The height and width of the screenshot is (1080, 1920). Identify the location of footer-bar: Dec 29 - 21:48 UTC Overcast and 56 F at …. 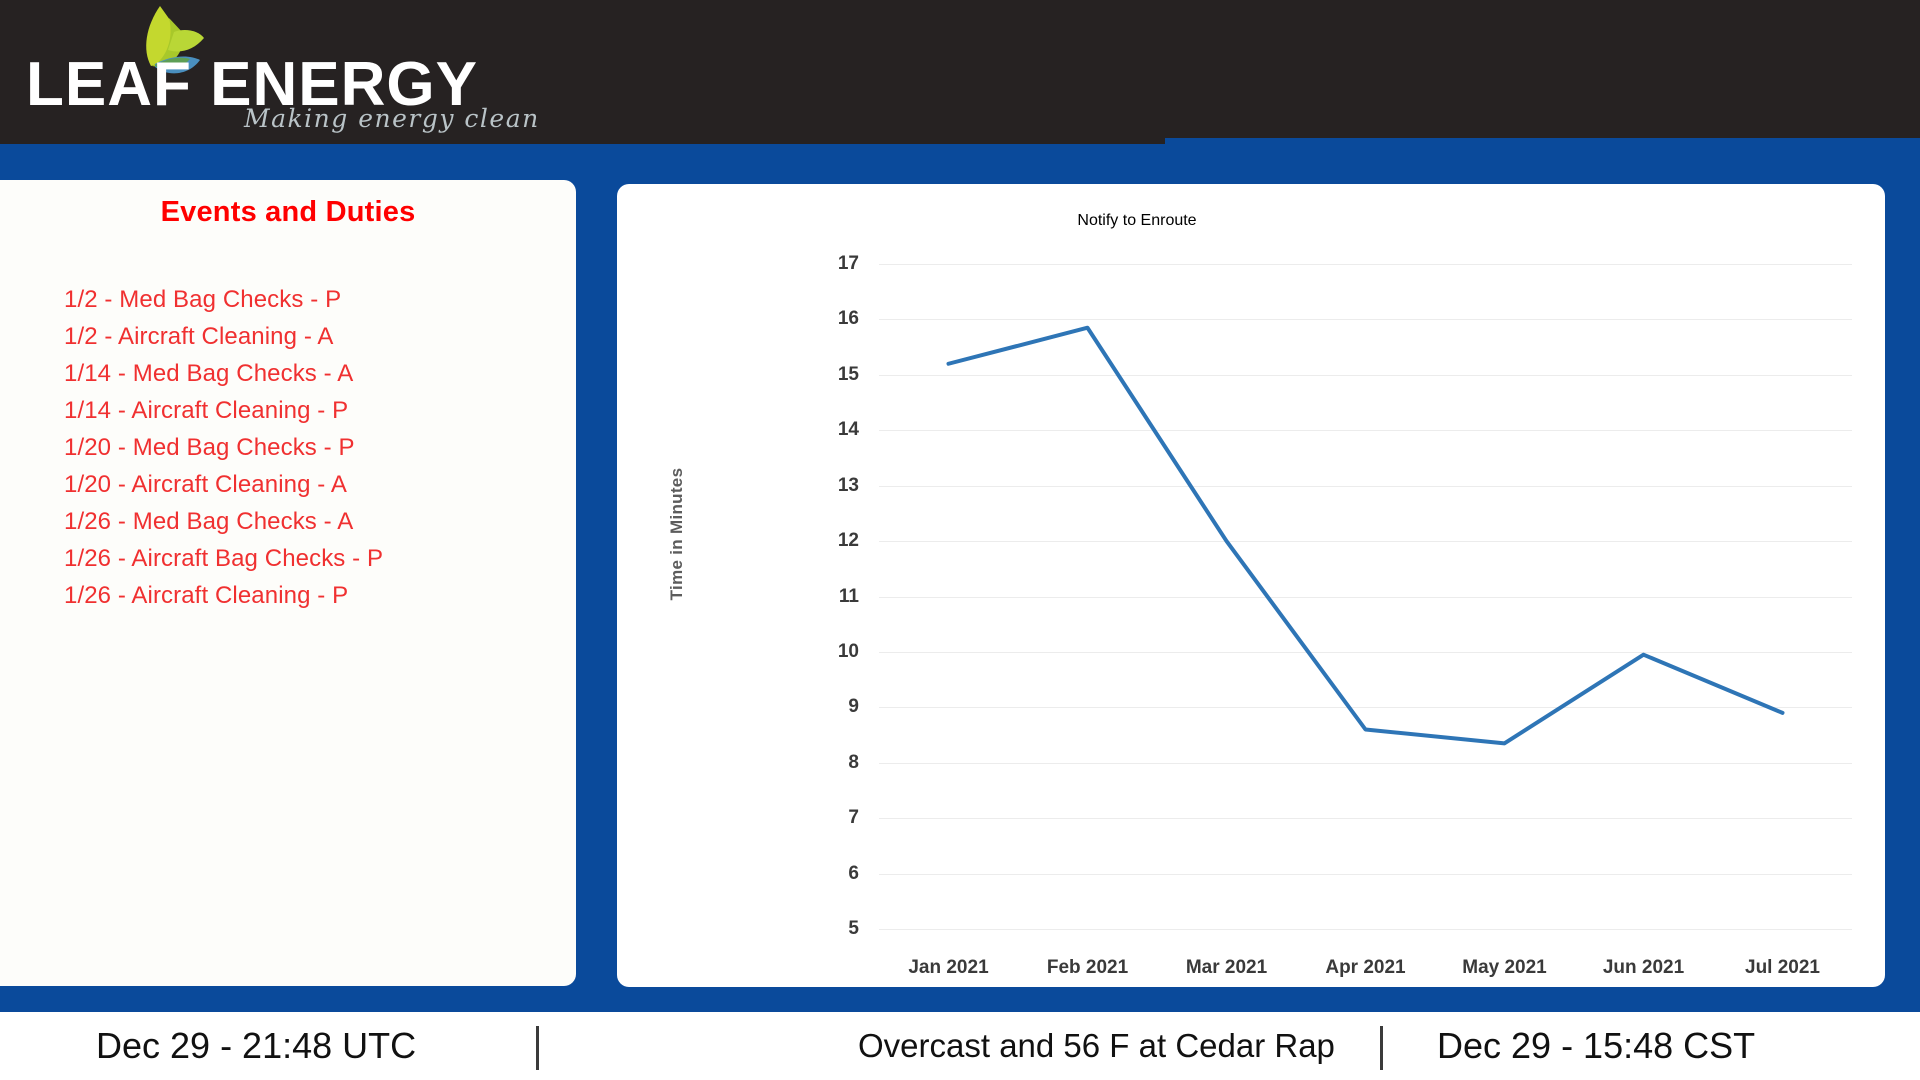
(960, 1046).